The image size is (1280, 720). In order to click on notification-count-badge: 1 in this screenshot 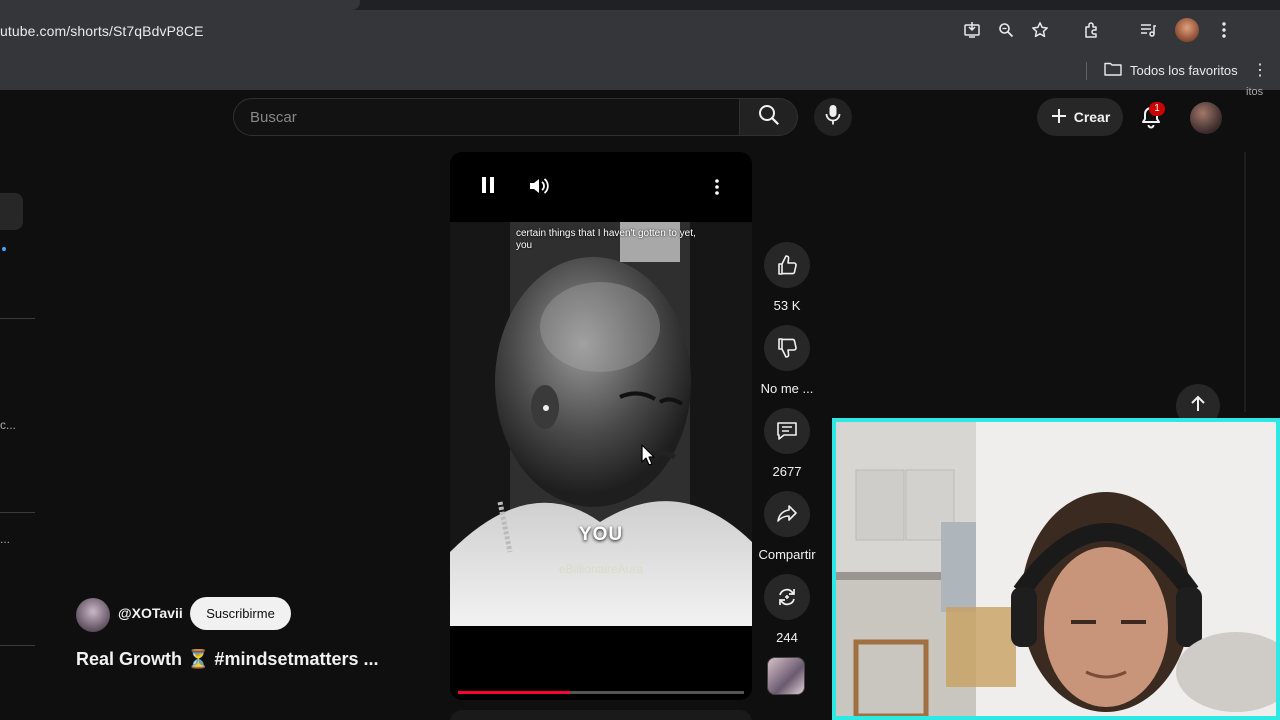, I will do `click(1157, 109)`.